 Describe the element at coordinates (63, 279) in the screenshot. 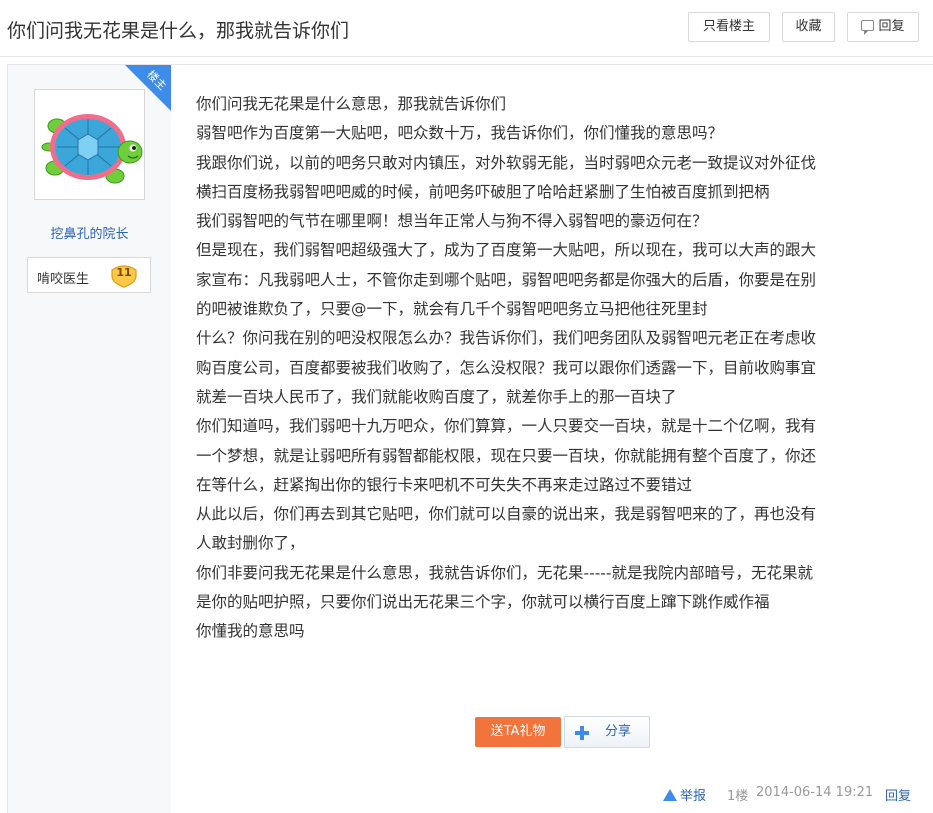

I see `level-title: 啃咬医生` at that location.